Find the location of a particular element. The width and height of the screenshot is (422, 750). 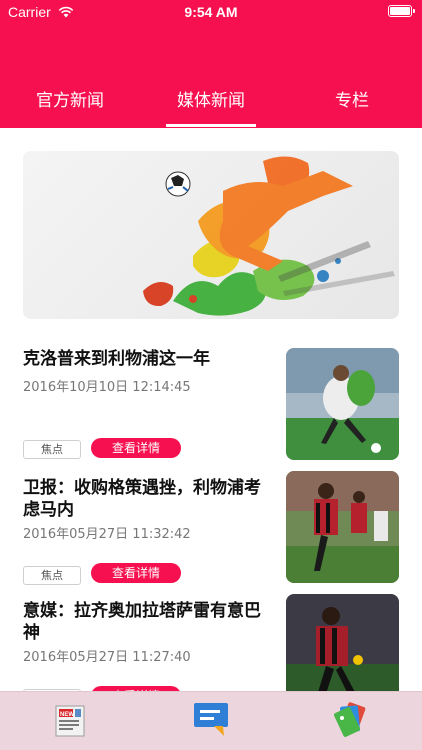

news-paper-icon: NEWS is located at coordinates (71, 719).